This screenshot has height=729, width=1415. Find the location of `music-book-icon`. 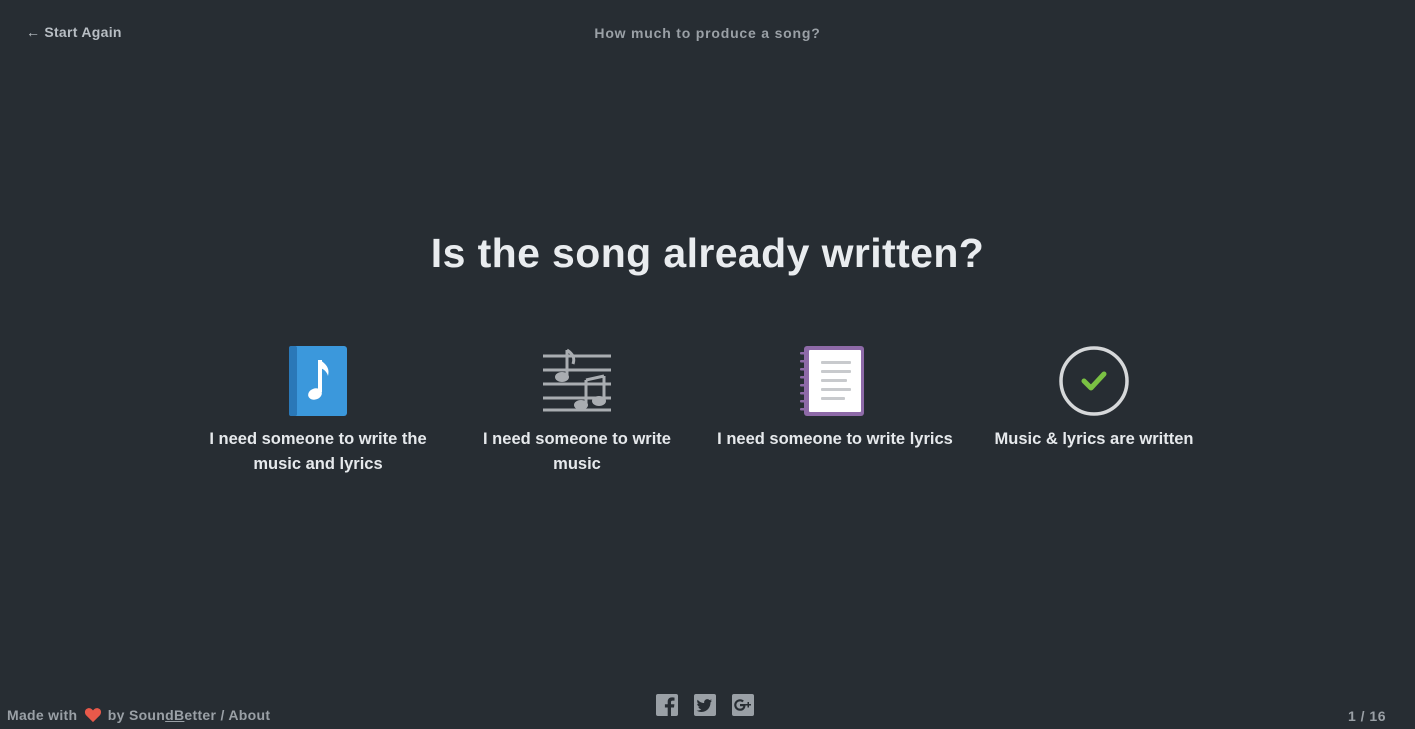

music-book-icon is located at coordinates (318, 381).